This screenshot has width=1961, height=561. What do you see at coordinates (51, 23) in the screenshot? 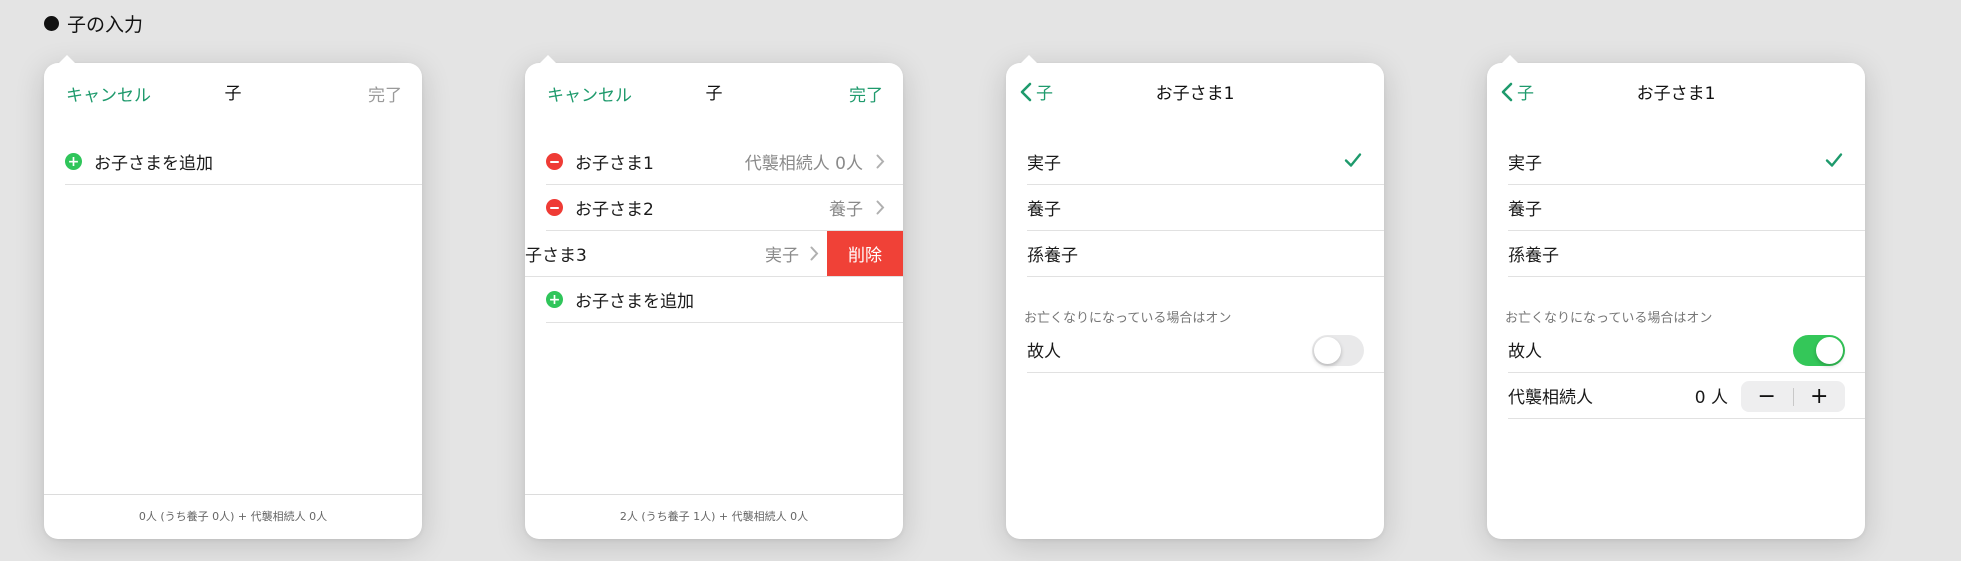
I see `bullet-icon` at bounding box center [51, 23].